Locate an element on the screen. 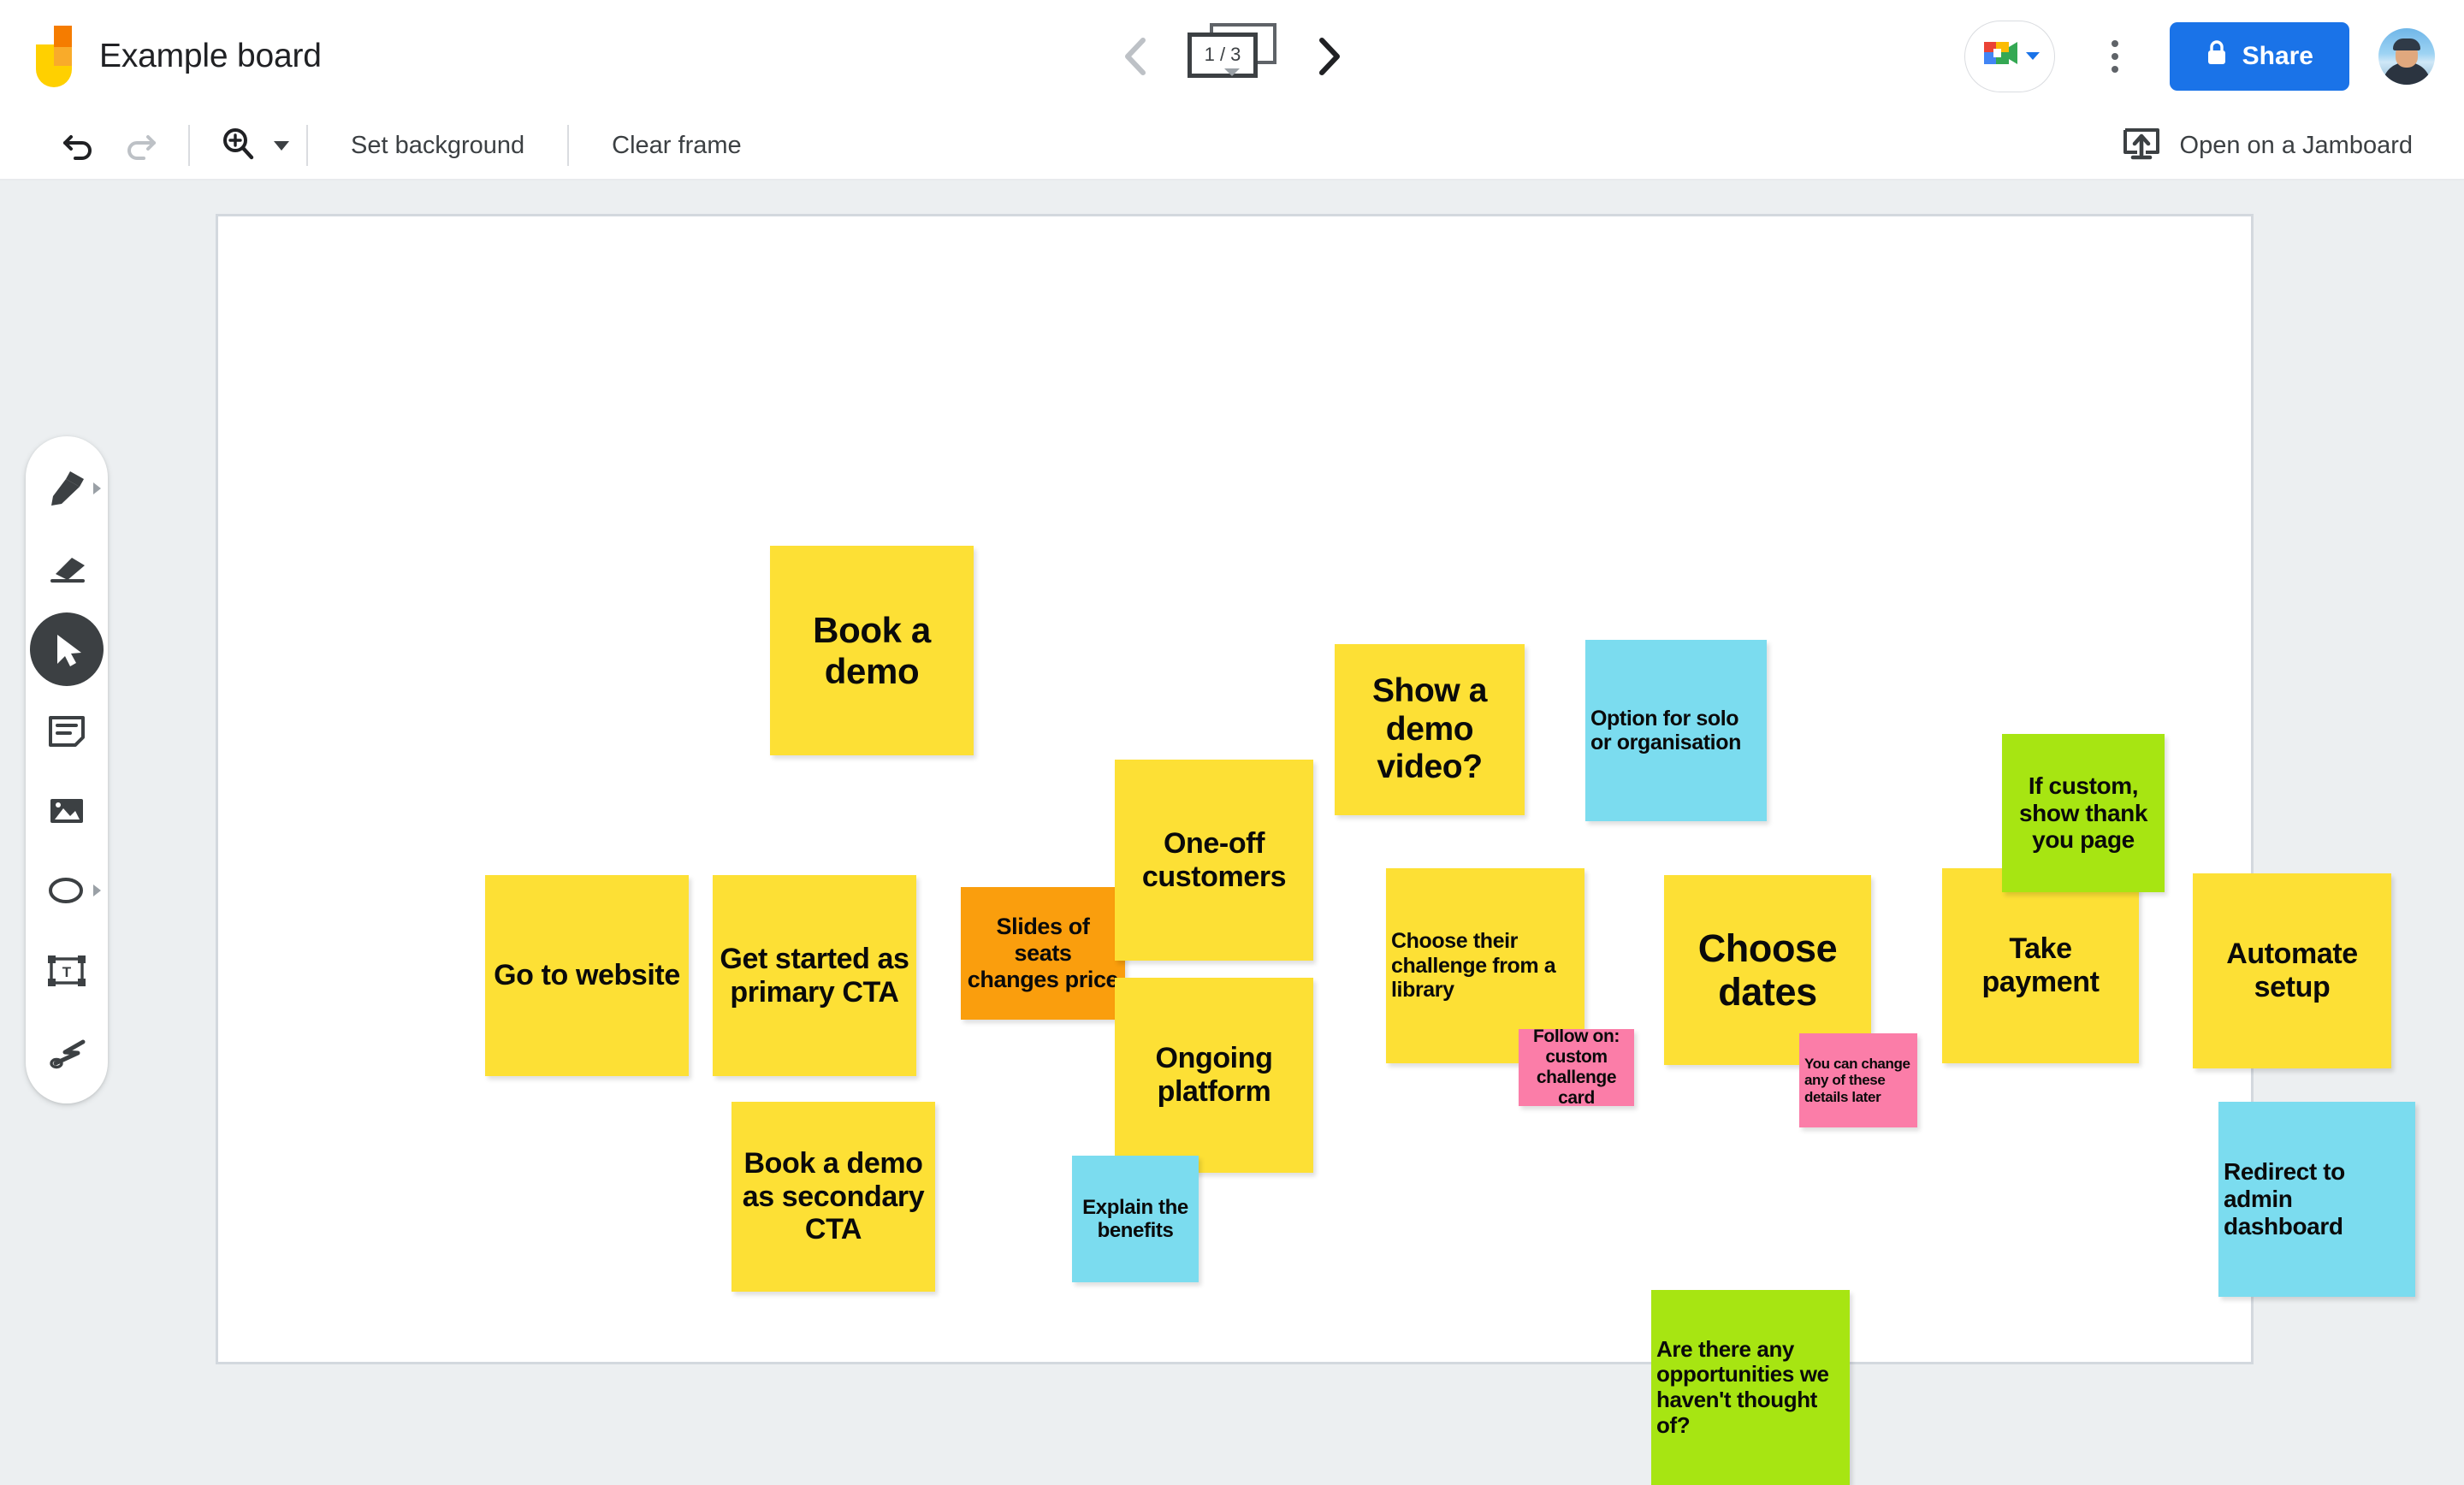 This screenshot has width=2464, height=1485. note-book-a-demo: Book a demo is located at coordinates (872, 650).